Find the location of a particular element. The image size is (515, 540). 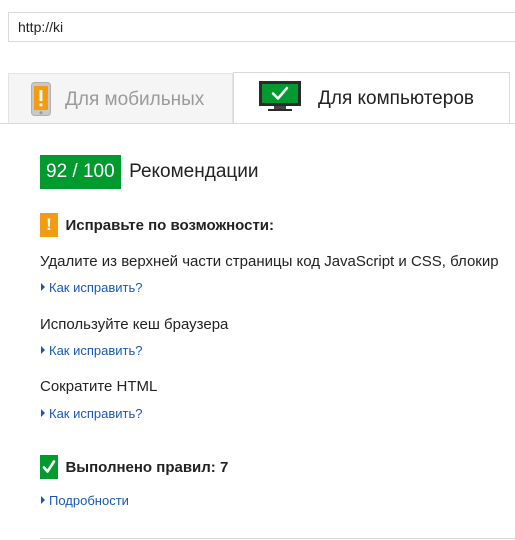

how-to-fix-link-1: Как исправить? is located at coordinates (92, 287).